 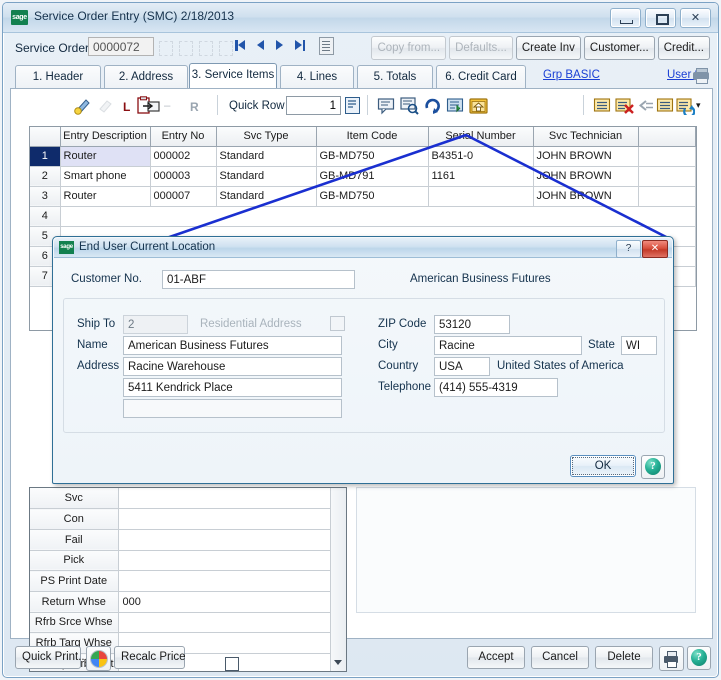 I want to click on residential-address-checkbox, so click(x=337, y=323).